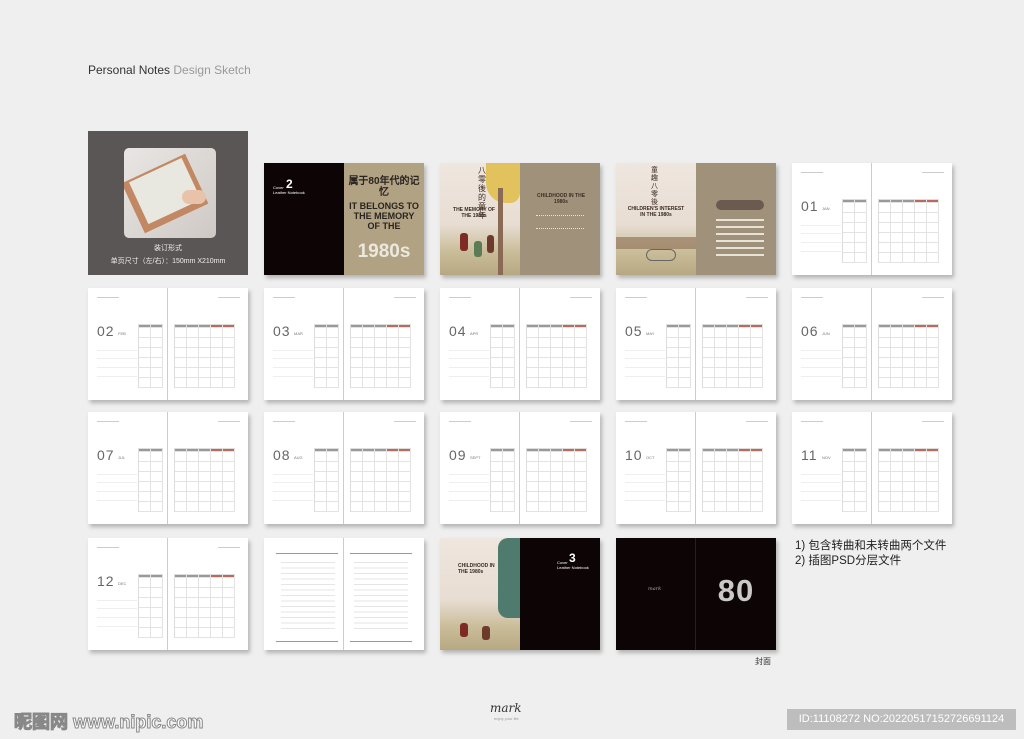  I want to click on page-title: Personal Notes Design Sketch, so click(169, 70).